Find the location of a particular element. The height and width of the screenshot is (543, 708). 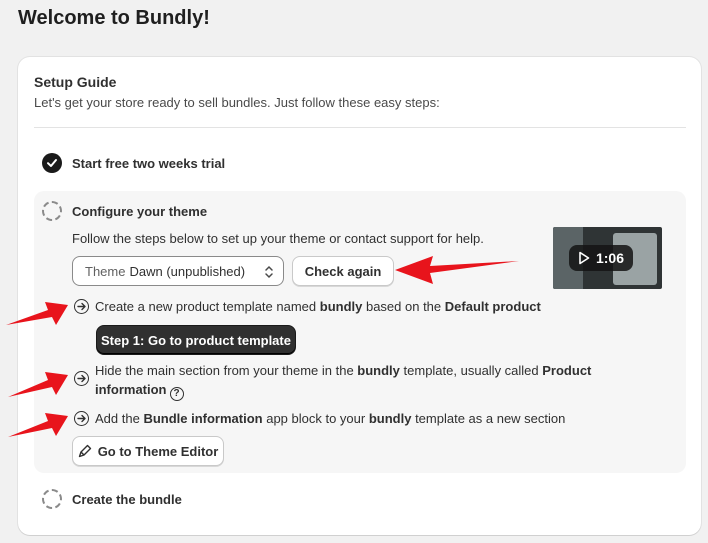

annotation-arrow-check-again is located at coordinates (457, 270).